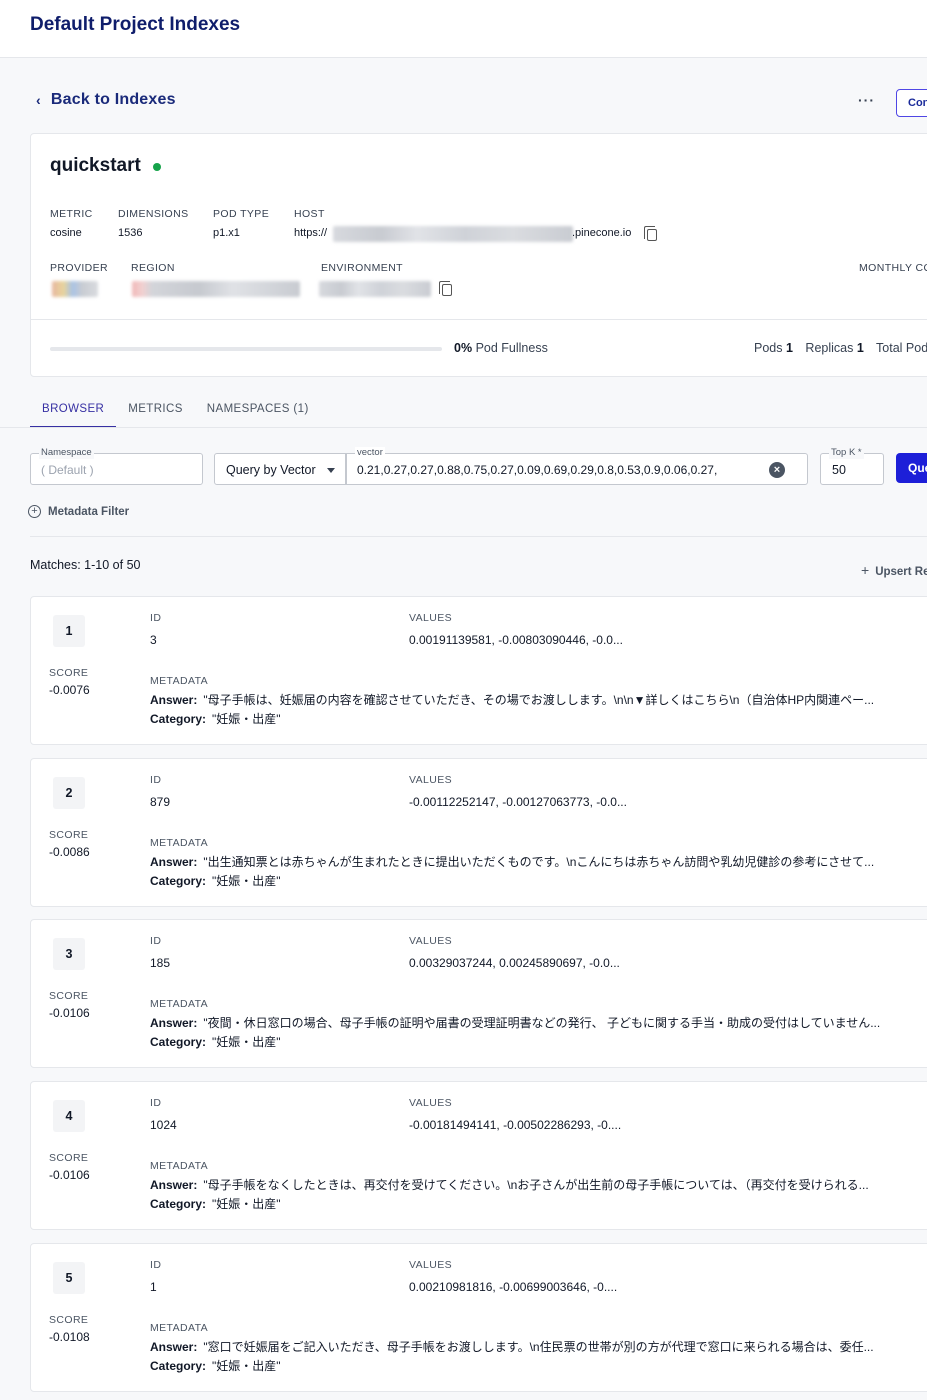 Image resolution: width=927 pixels, height=1400 pixels. Describe the element at coordinates (854, 470) in the screenshot. I see `topk-input` at that location.